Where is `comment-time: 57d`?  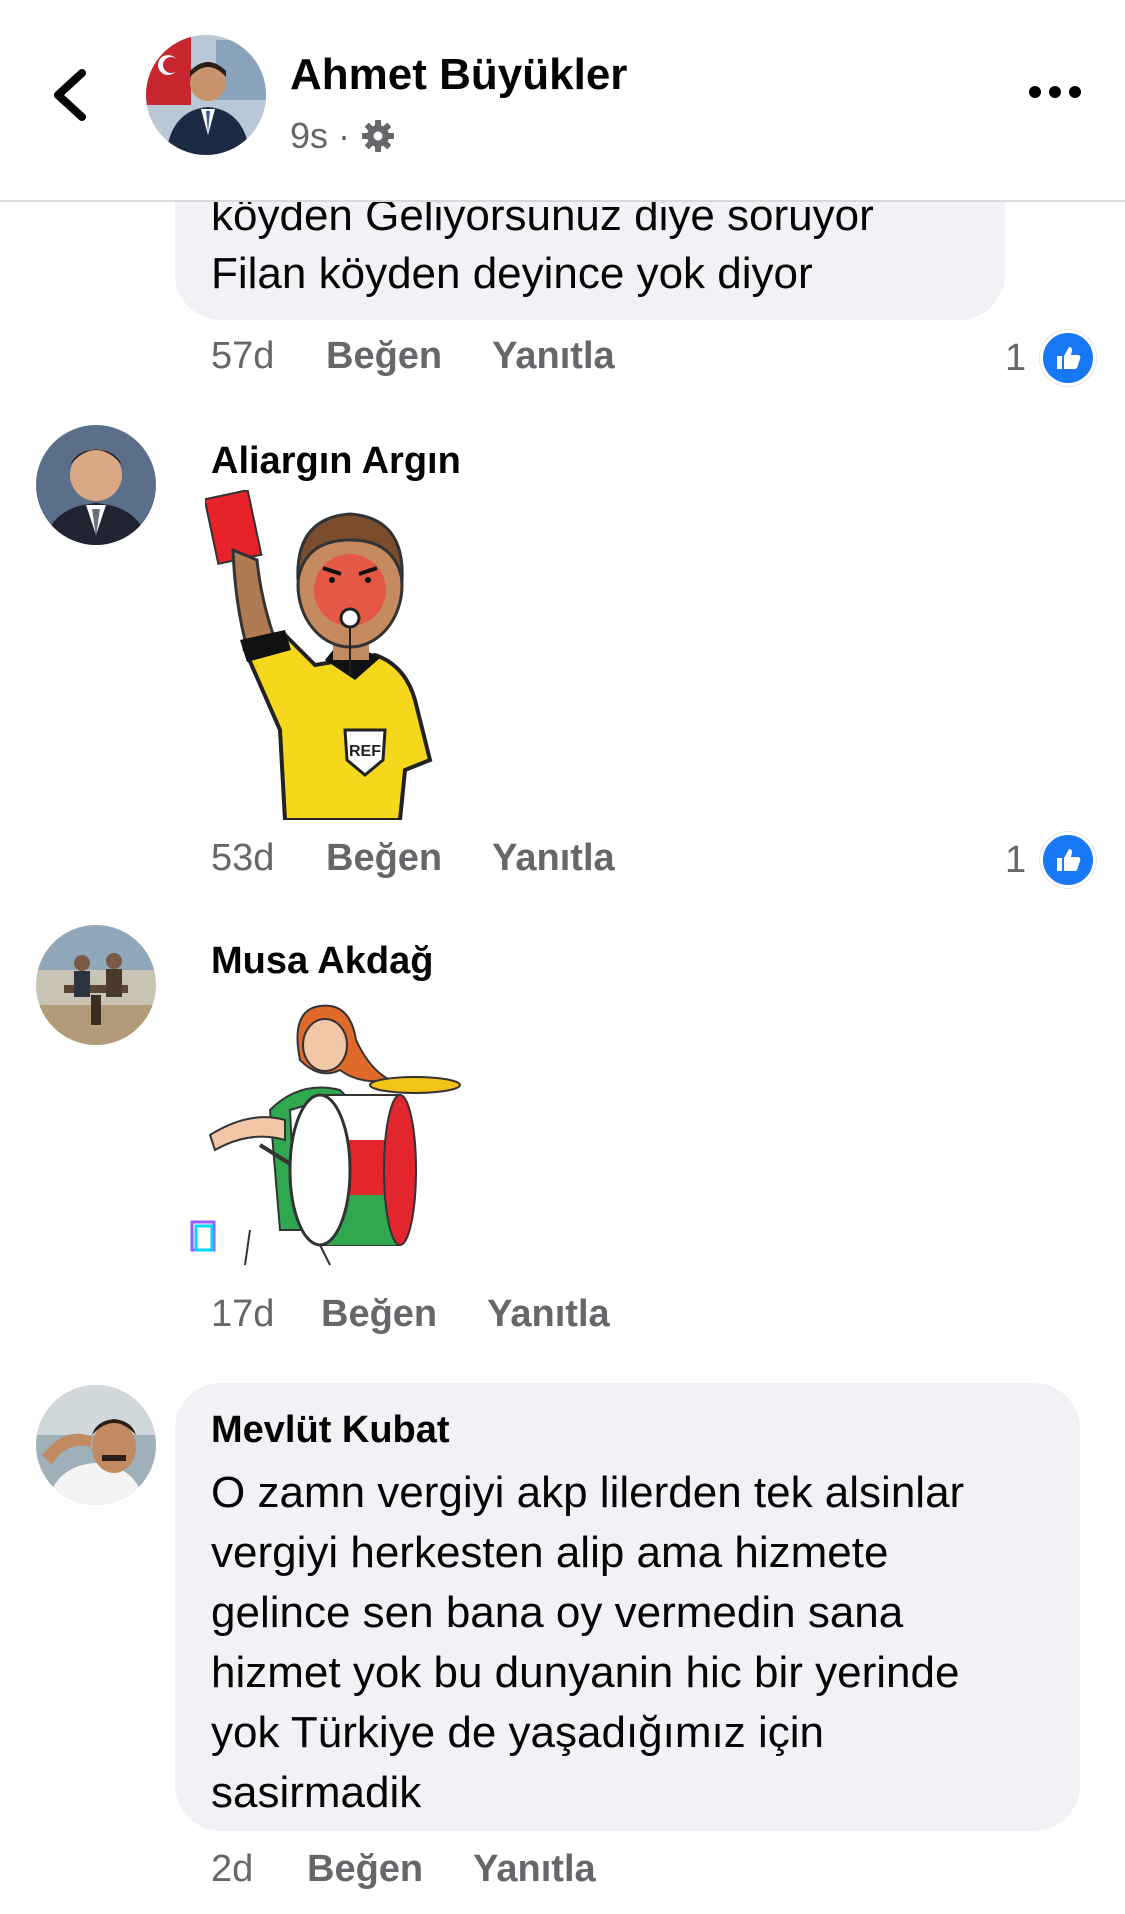 comment-time: 57d is located at coordinates (243, 356).